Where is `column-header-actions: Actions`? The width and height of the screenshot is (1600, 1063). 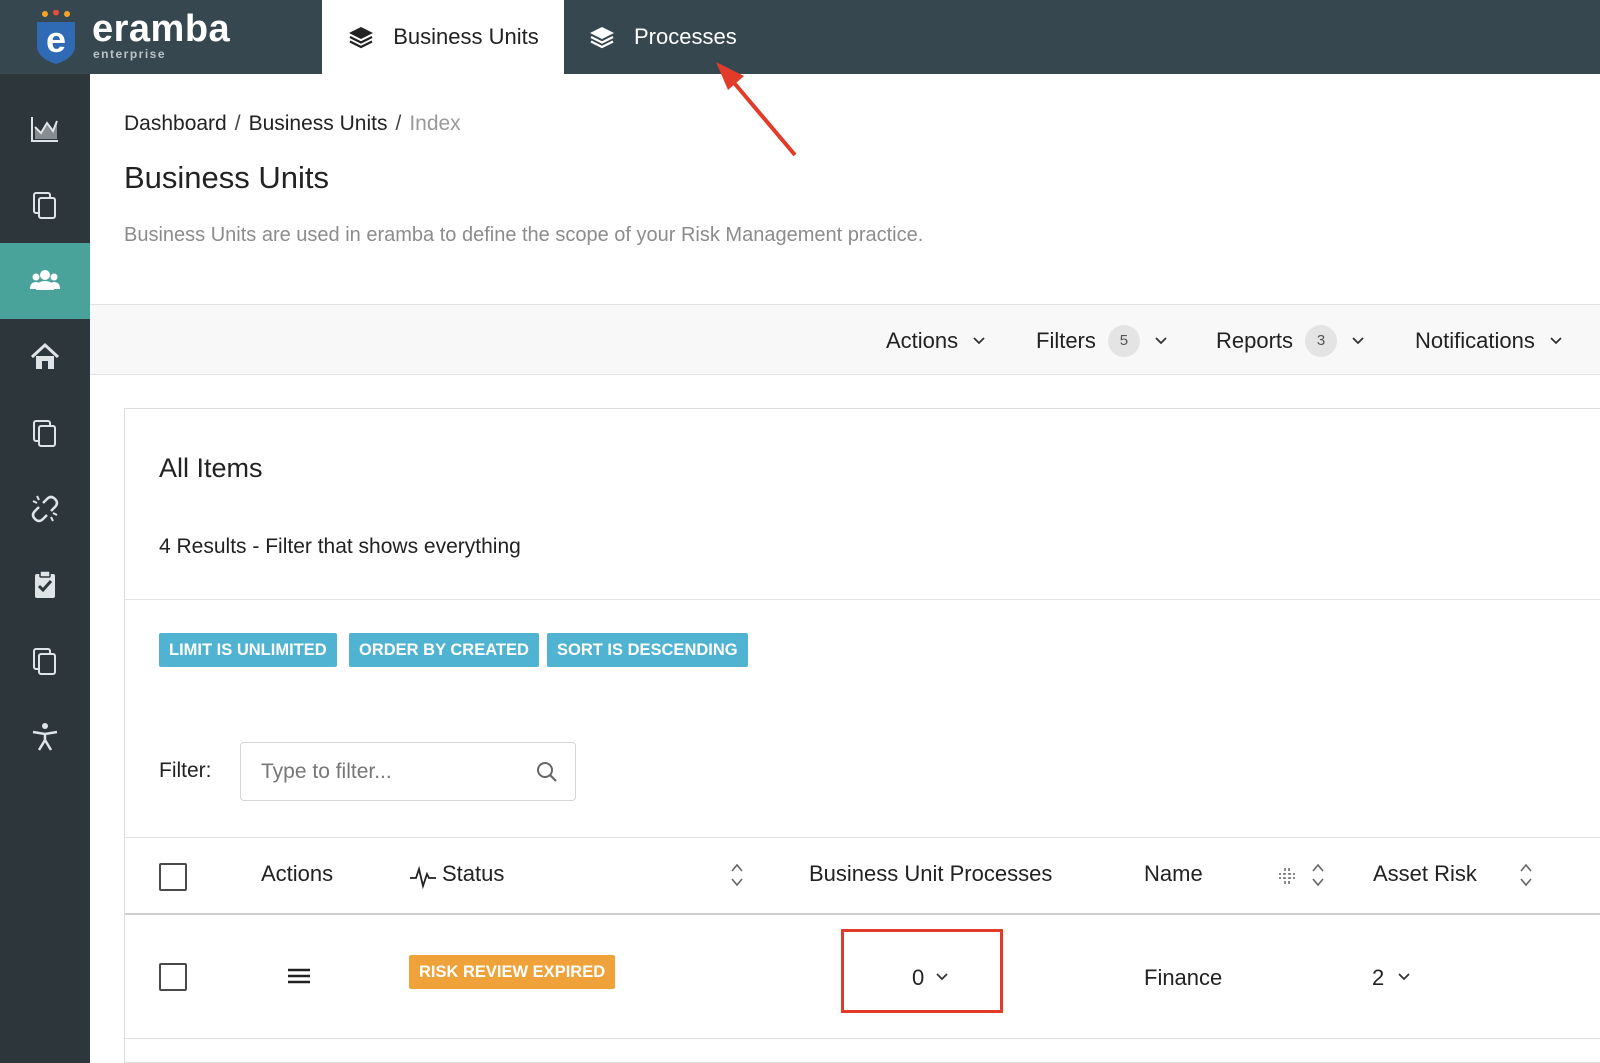
column-header-actions: Actions is located at coordinates (297, 873).